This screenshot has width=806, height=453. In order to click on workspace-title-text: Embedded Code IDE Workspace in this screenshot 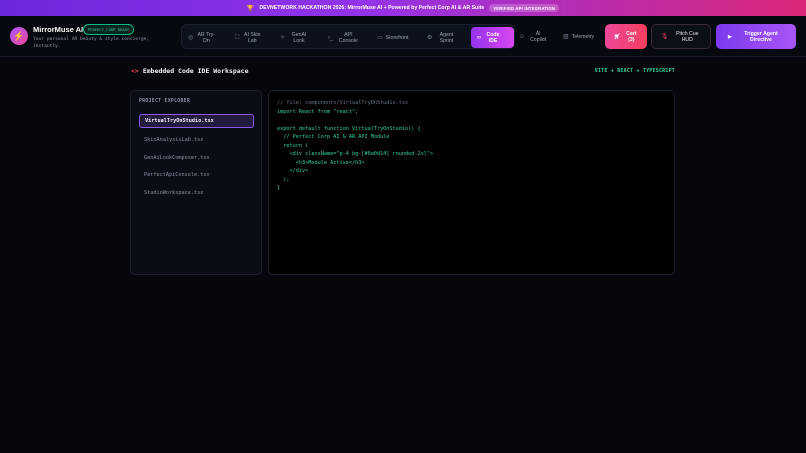, I will do `click(195, 71)`.